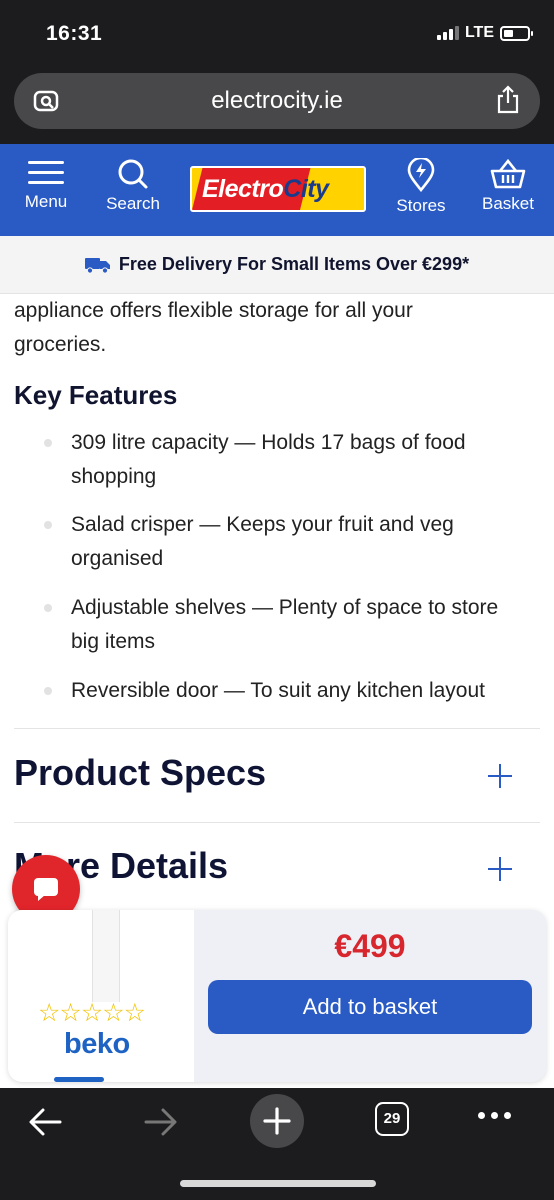  I want to click on logo-text-electro: Electro, so click(243, 189).